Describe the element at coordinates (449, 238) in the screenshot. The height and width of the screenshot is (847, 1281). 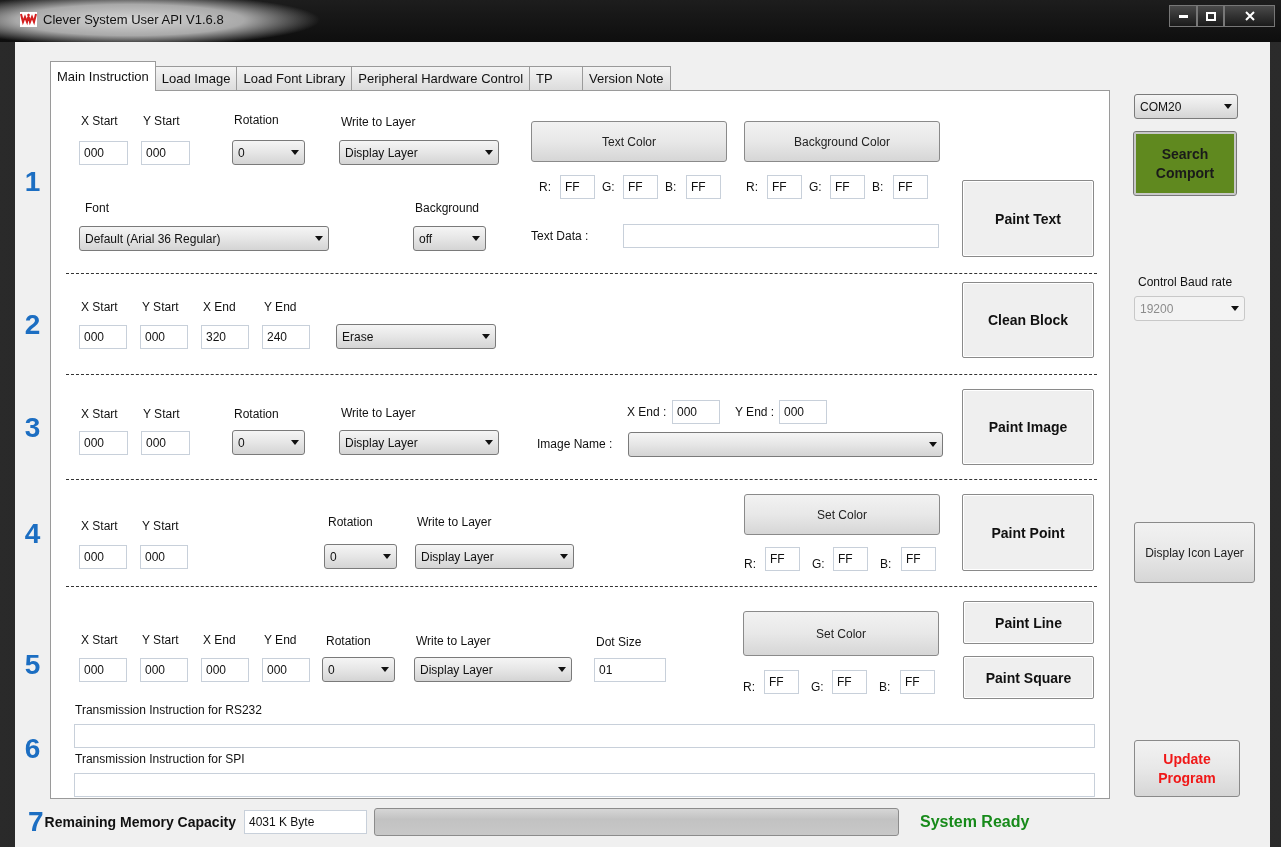
I see `dropdown: off` at that location.